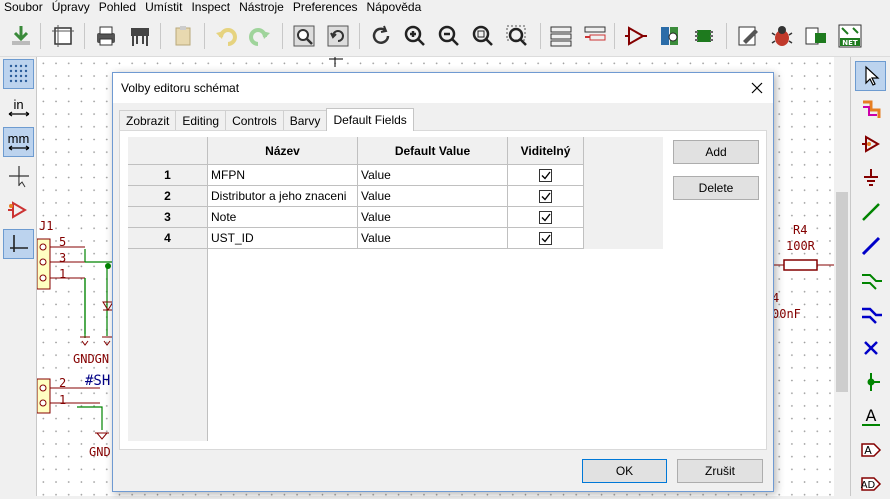 The image size is (890, 499). I want to click on refresh-icon, so click(381, 36).